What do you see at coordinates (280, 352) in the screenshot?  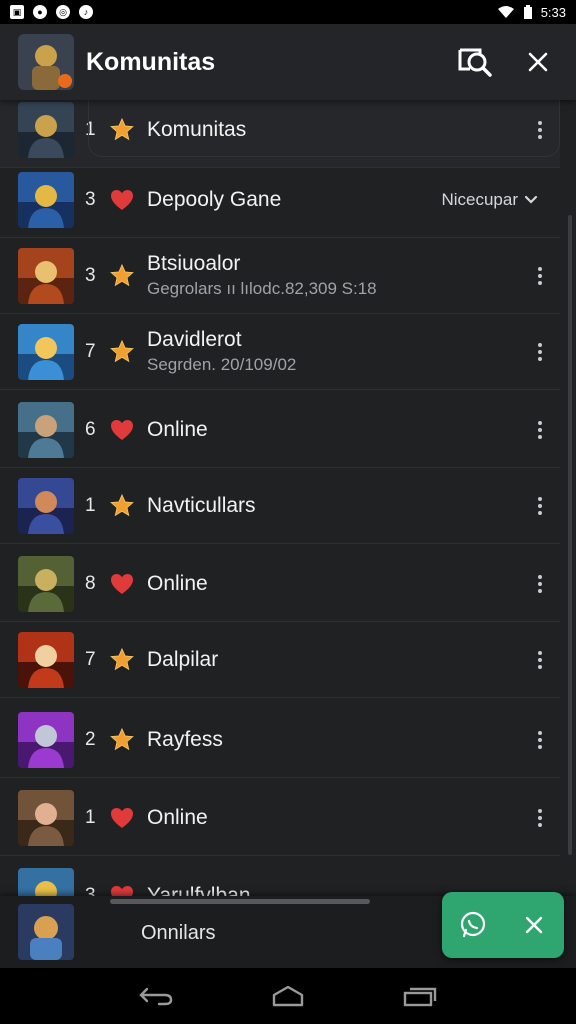 I see `list-item: 7 Davidlerot Segrden. 20/109/02` at bounding box center [280, 352].